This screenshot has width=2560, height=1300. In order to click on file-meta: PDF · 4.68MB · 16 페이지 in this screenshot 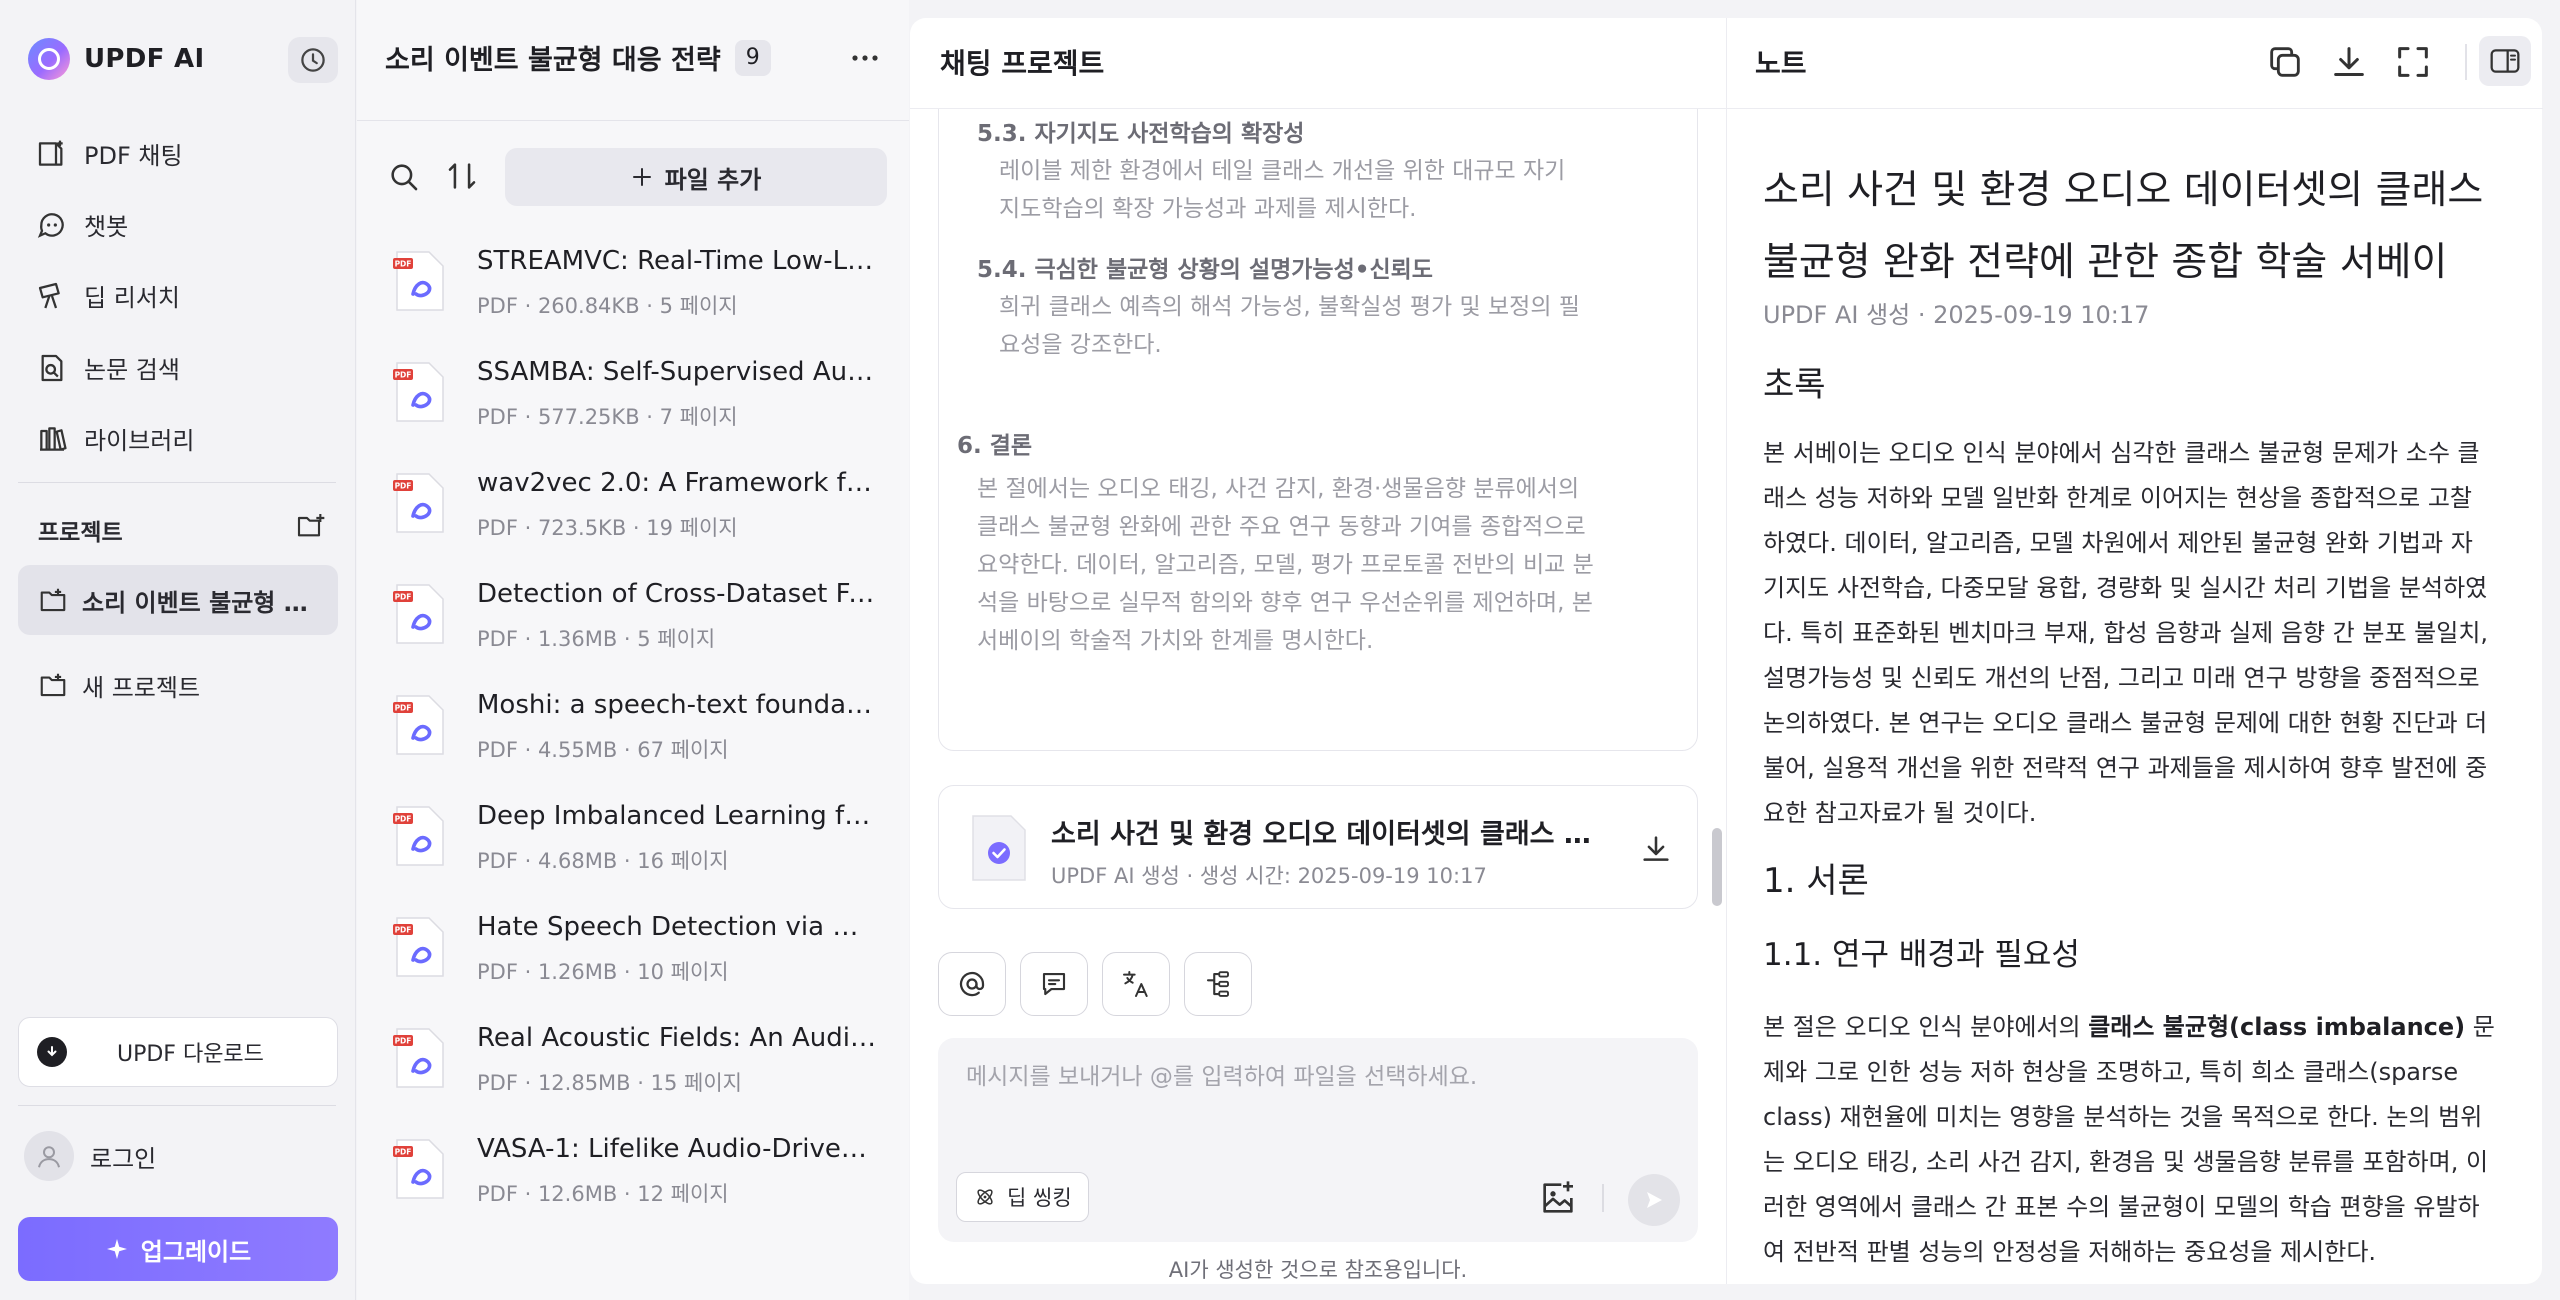, I will do `click(603, 861)`.